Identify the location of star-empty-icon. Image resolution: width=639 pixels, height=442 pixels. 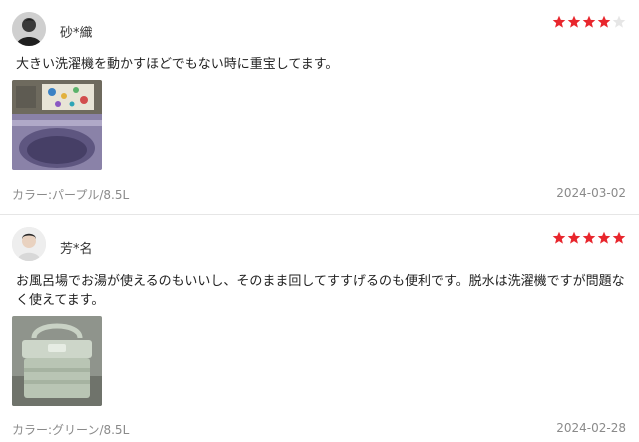
(619, 21).